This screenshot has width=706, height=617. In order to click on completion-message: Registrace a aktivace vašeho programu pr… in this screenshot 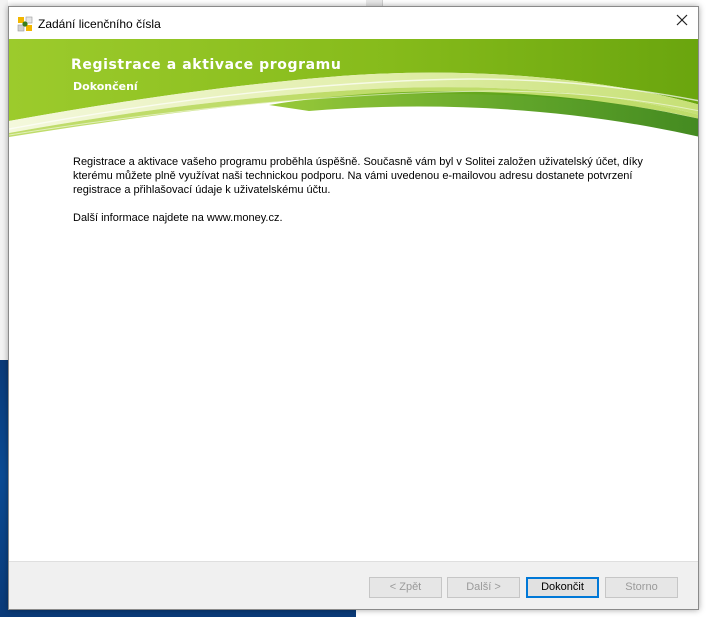, I will do `click(358, 176)`.